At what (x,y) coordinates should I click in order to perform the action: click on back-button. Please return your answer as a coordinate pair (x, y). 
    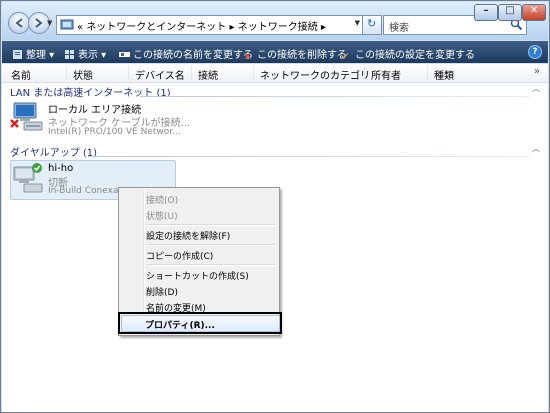
    Looking at the image, I should click on (19, 23).